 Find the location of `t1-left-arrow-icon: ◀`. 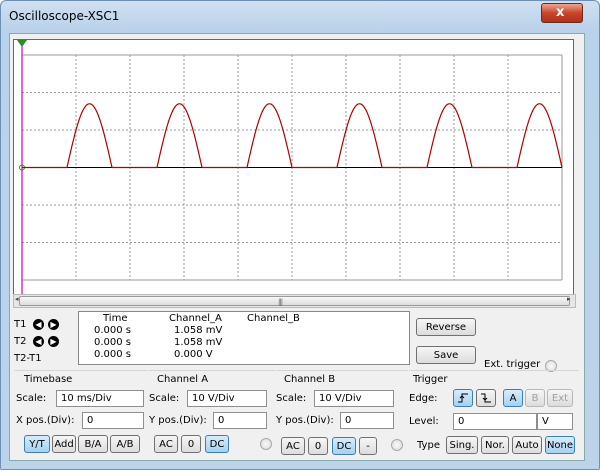

t1-left-arrow-icon: ◀ is located at coordinates (38, 324).